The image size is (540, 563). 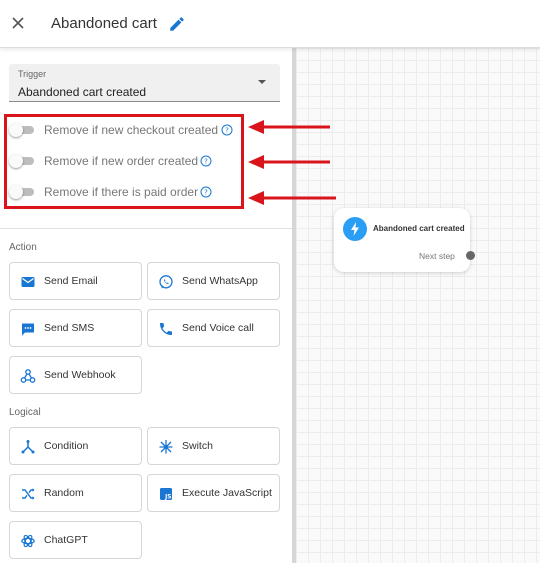 What do you see at coordinates (213, 446) in the screenshot?
I see `switch-button: Switch` at bounding box center [213, 446].